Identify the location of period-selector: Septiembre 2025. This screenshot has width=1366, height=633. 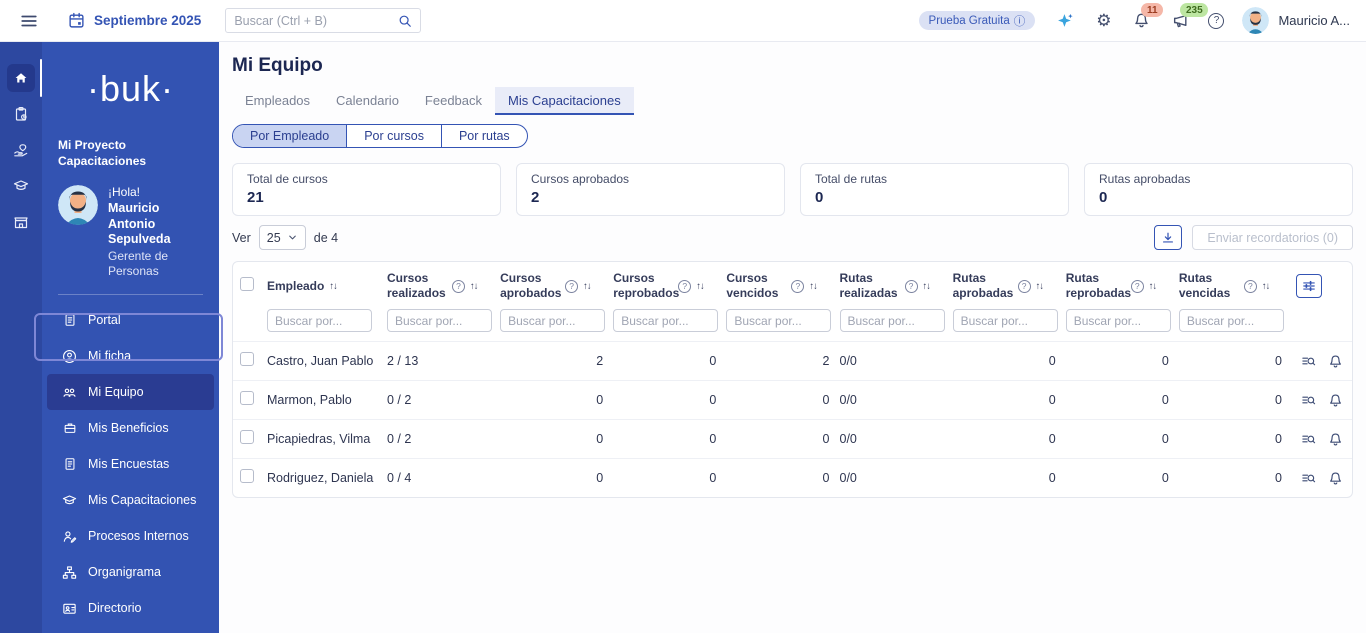
(134, 20).